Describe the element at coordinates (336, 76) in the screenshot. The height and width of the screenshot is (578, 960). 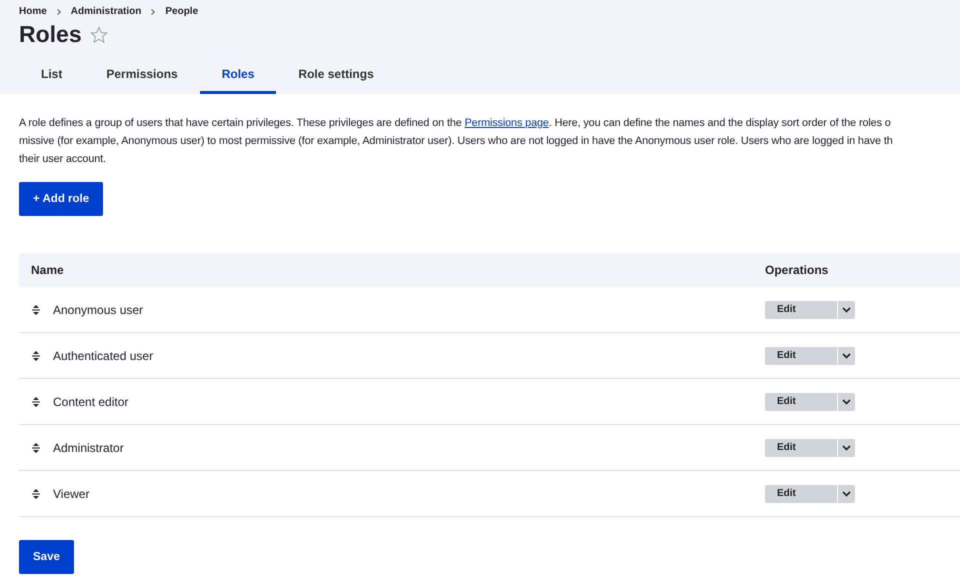
I see `tab: Role settings` at that location.